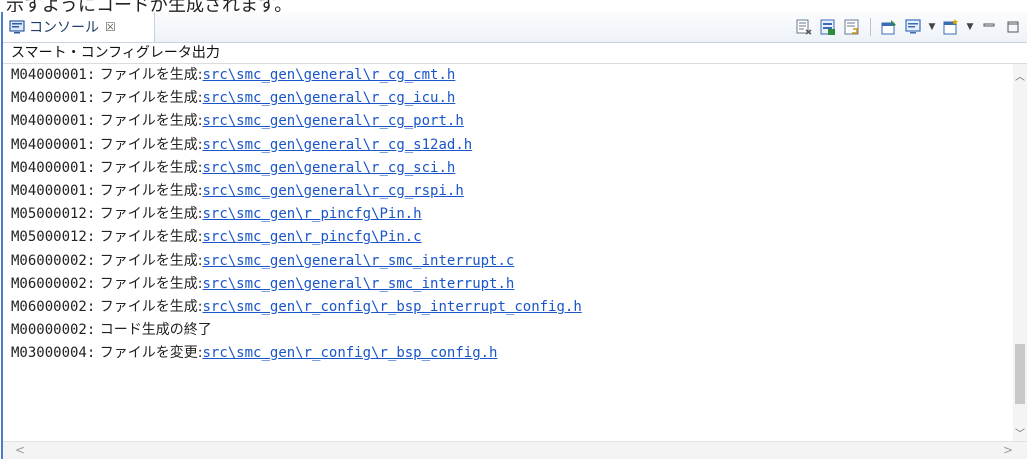 This screenshot has width=1027, height=459. I want to click on message-code: M03000004:, so click(53, 353).